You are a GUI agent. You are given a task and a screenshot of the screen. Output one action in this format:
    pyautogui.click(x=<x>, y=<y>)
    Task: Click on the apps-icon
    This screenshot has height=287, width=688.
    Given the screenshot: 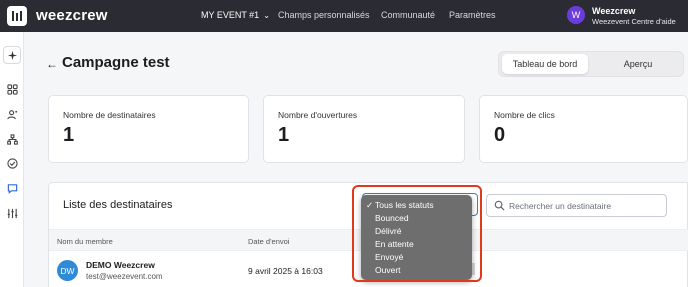 What is the action you would take?
    pyautogui.click(x=12, y=89)
    